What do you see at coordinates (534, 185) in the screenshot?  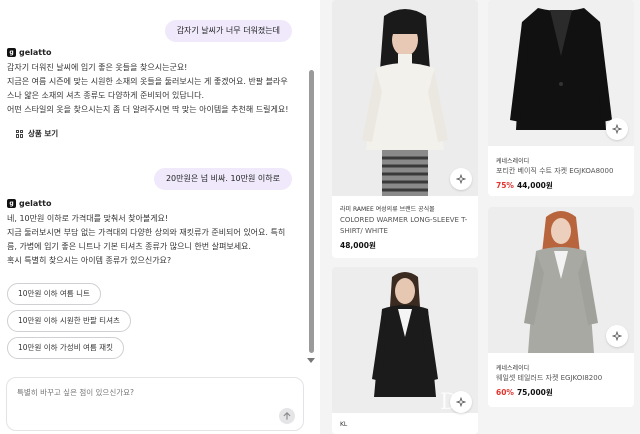 I see `product-price-value: 44,000원` at bounding box center [534, 185].